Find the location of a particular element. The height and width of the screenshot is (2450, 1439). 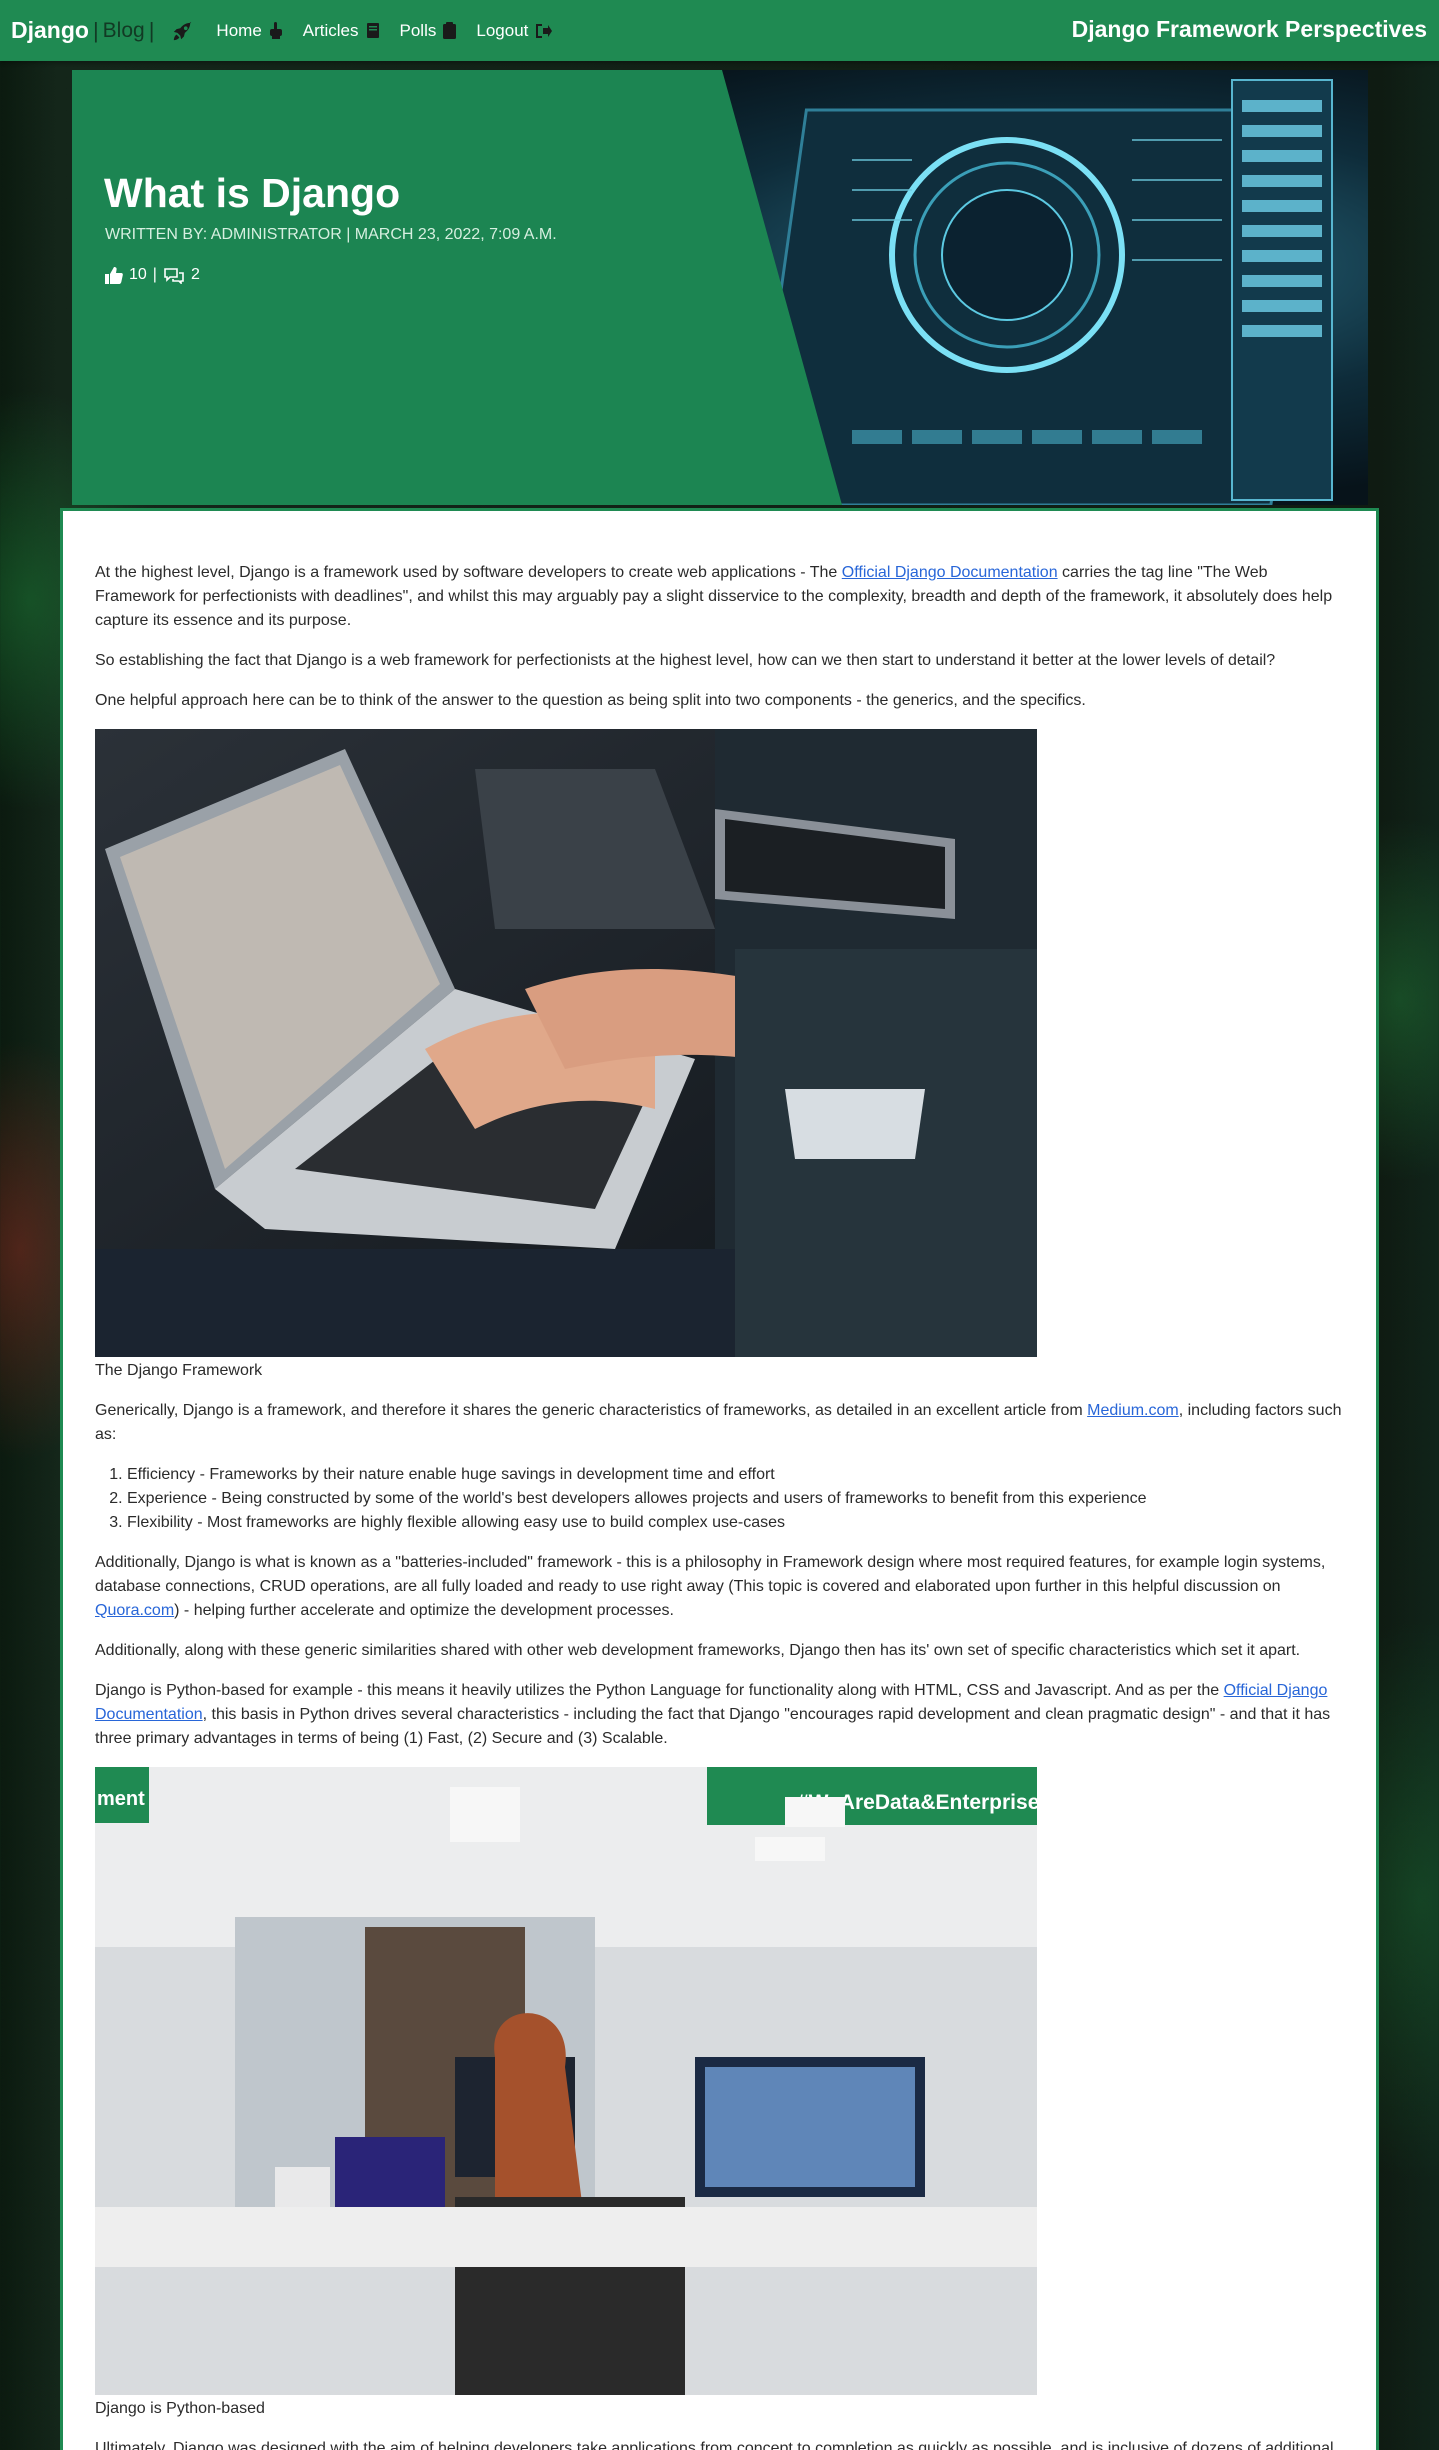

clipboard-icon is located at coordinates (450, 30).